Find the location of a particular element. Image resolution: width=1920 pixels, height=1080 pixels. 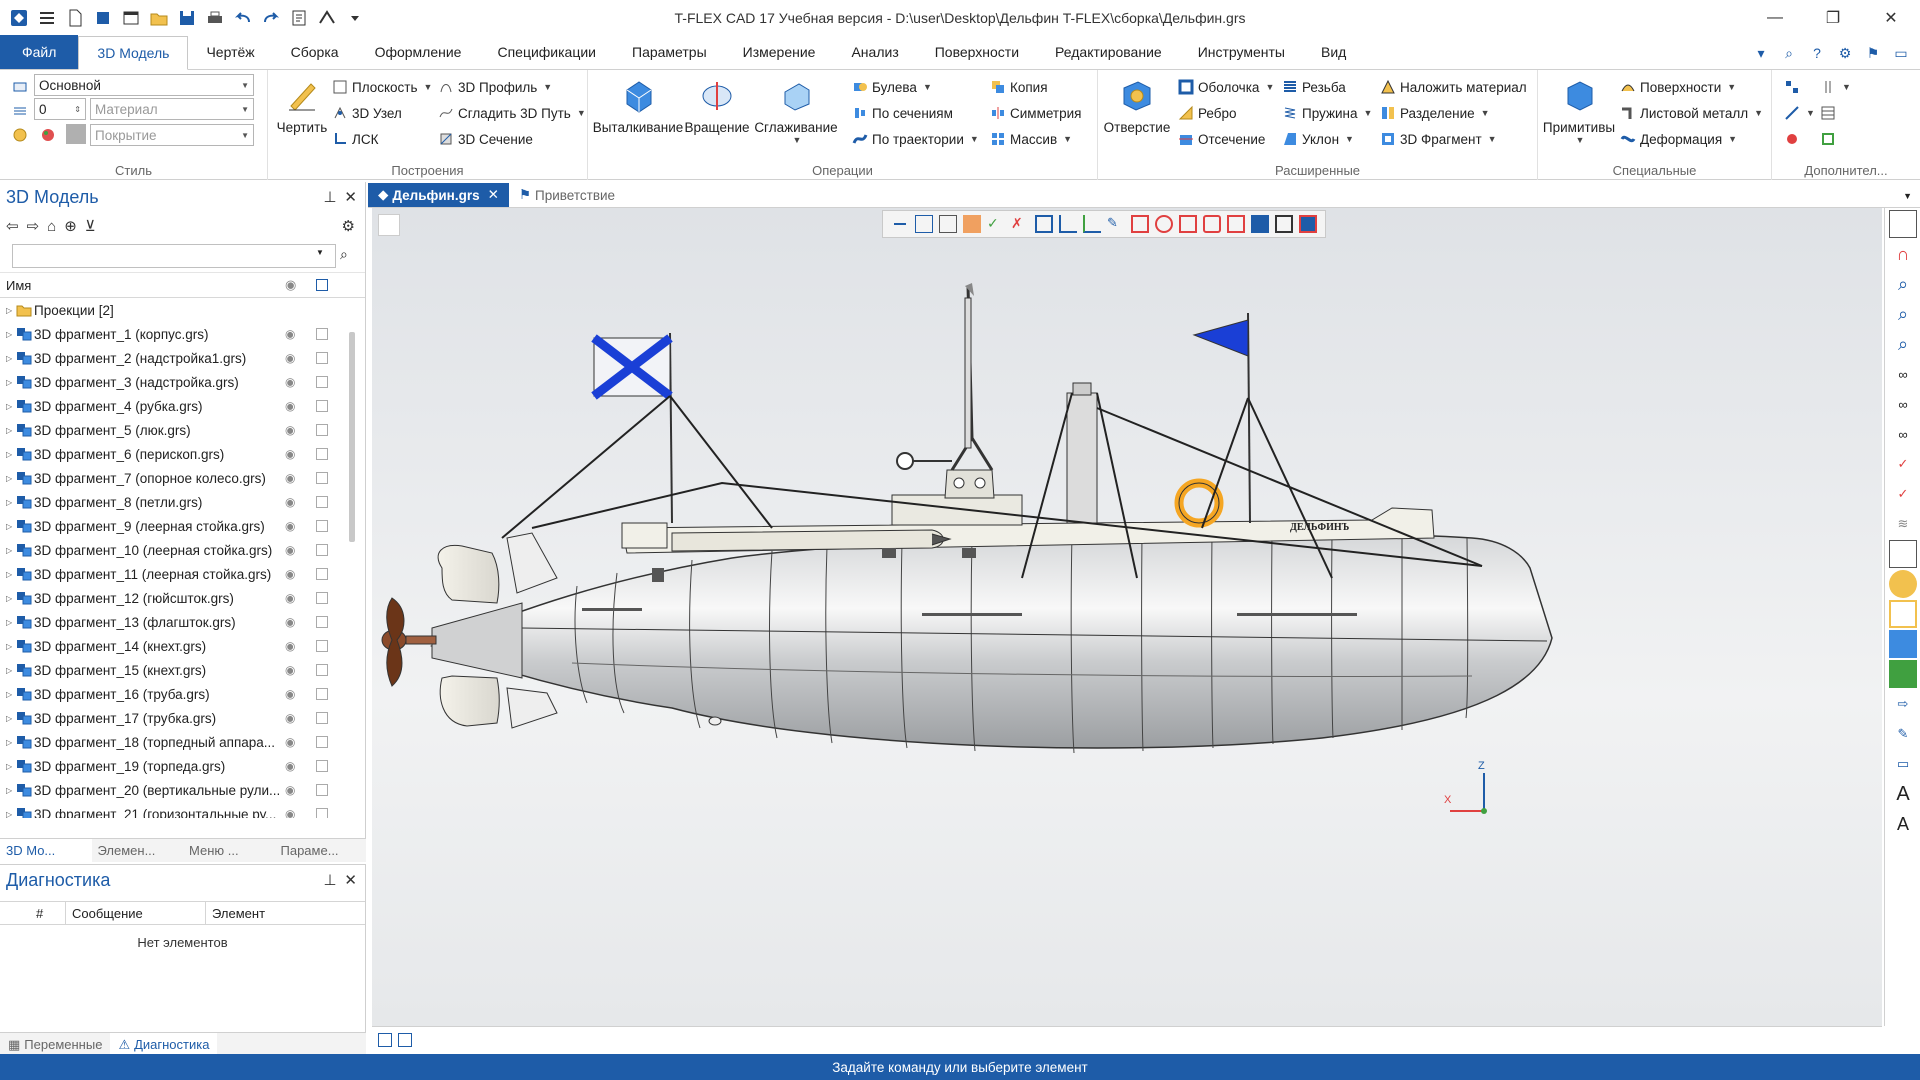

tree-item-fragment: ▷ 3D фрагмент_1 (корпус.grs) ◉ is located at coordinates (182, 334).